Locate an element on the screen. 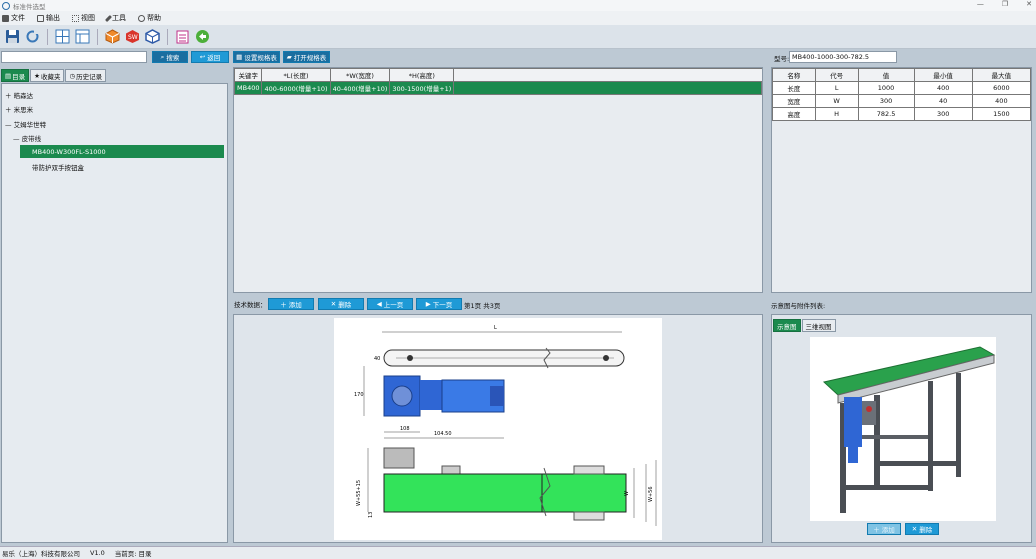 This screenshot has width=1036, height=559. help-icon is located at coordinates (141, 18).